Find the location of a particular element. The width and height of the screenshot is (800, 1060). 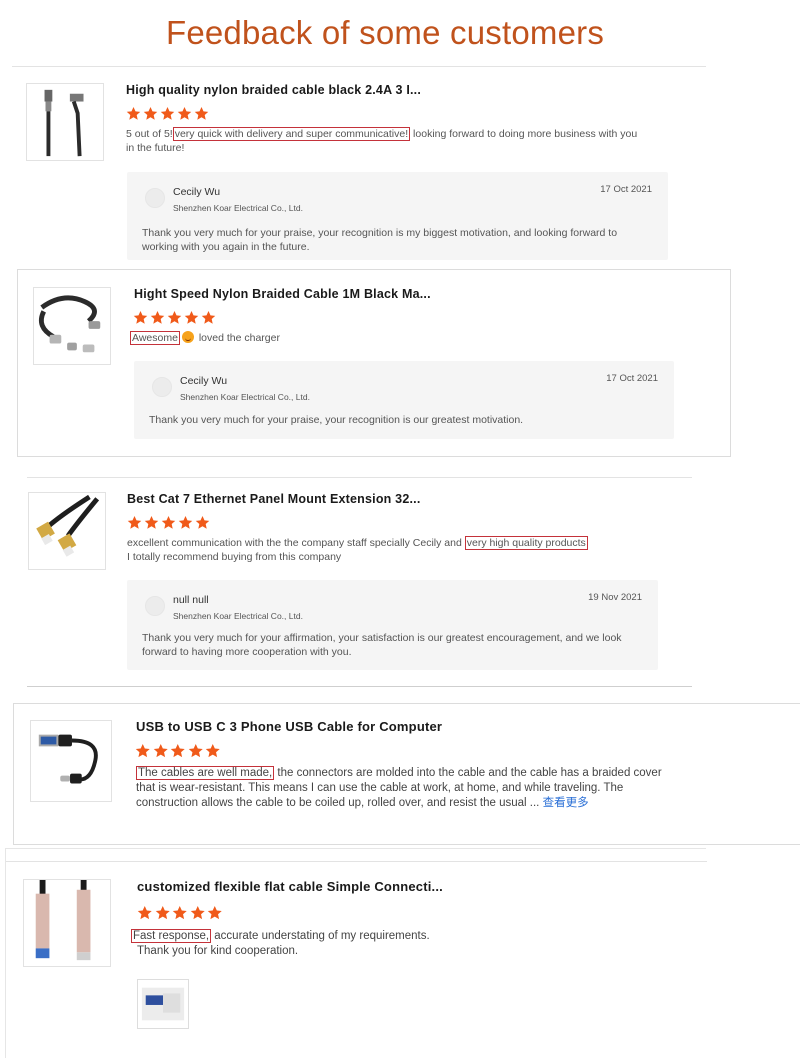

product-image-magnetic-cable is located at coordinates (72, 326).